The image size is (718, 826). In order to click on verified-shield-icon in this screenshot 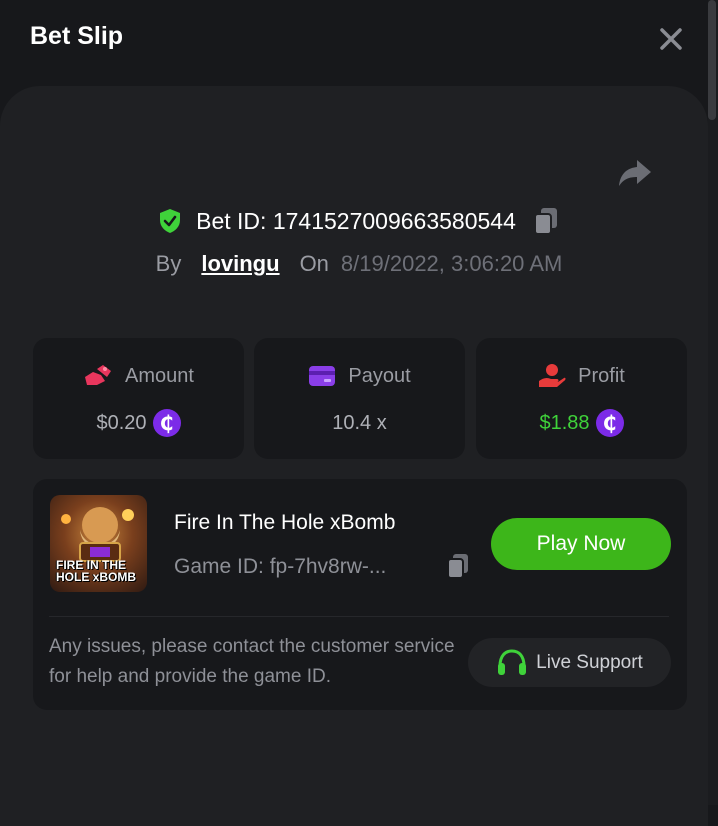, I will do `click(170, 221)`.